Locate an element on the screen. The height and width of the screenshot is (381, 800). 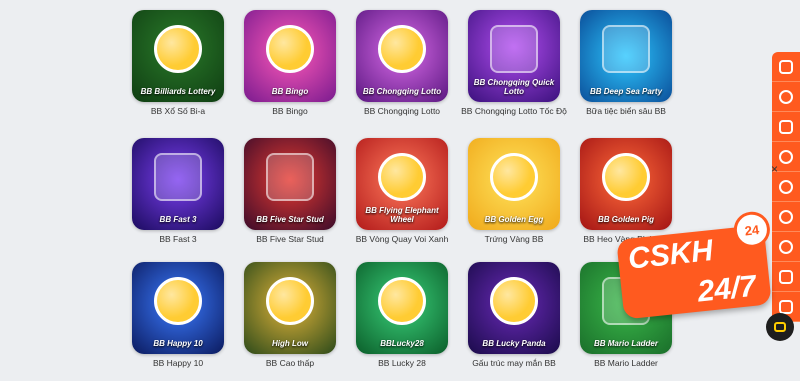
game-thumbnail: BBLucky28 is located at coordinates (402, 308).